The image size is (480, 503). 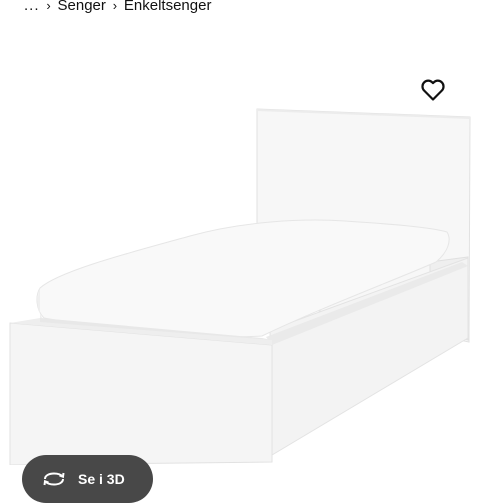 I want to click on breadcrumb: ... › Senger › Enkeltsenger, so click(x=117, y=8).